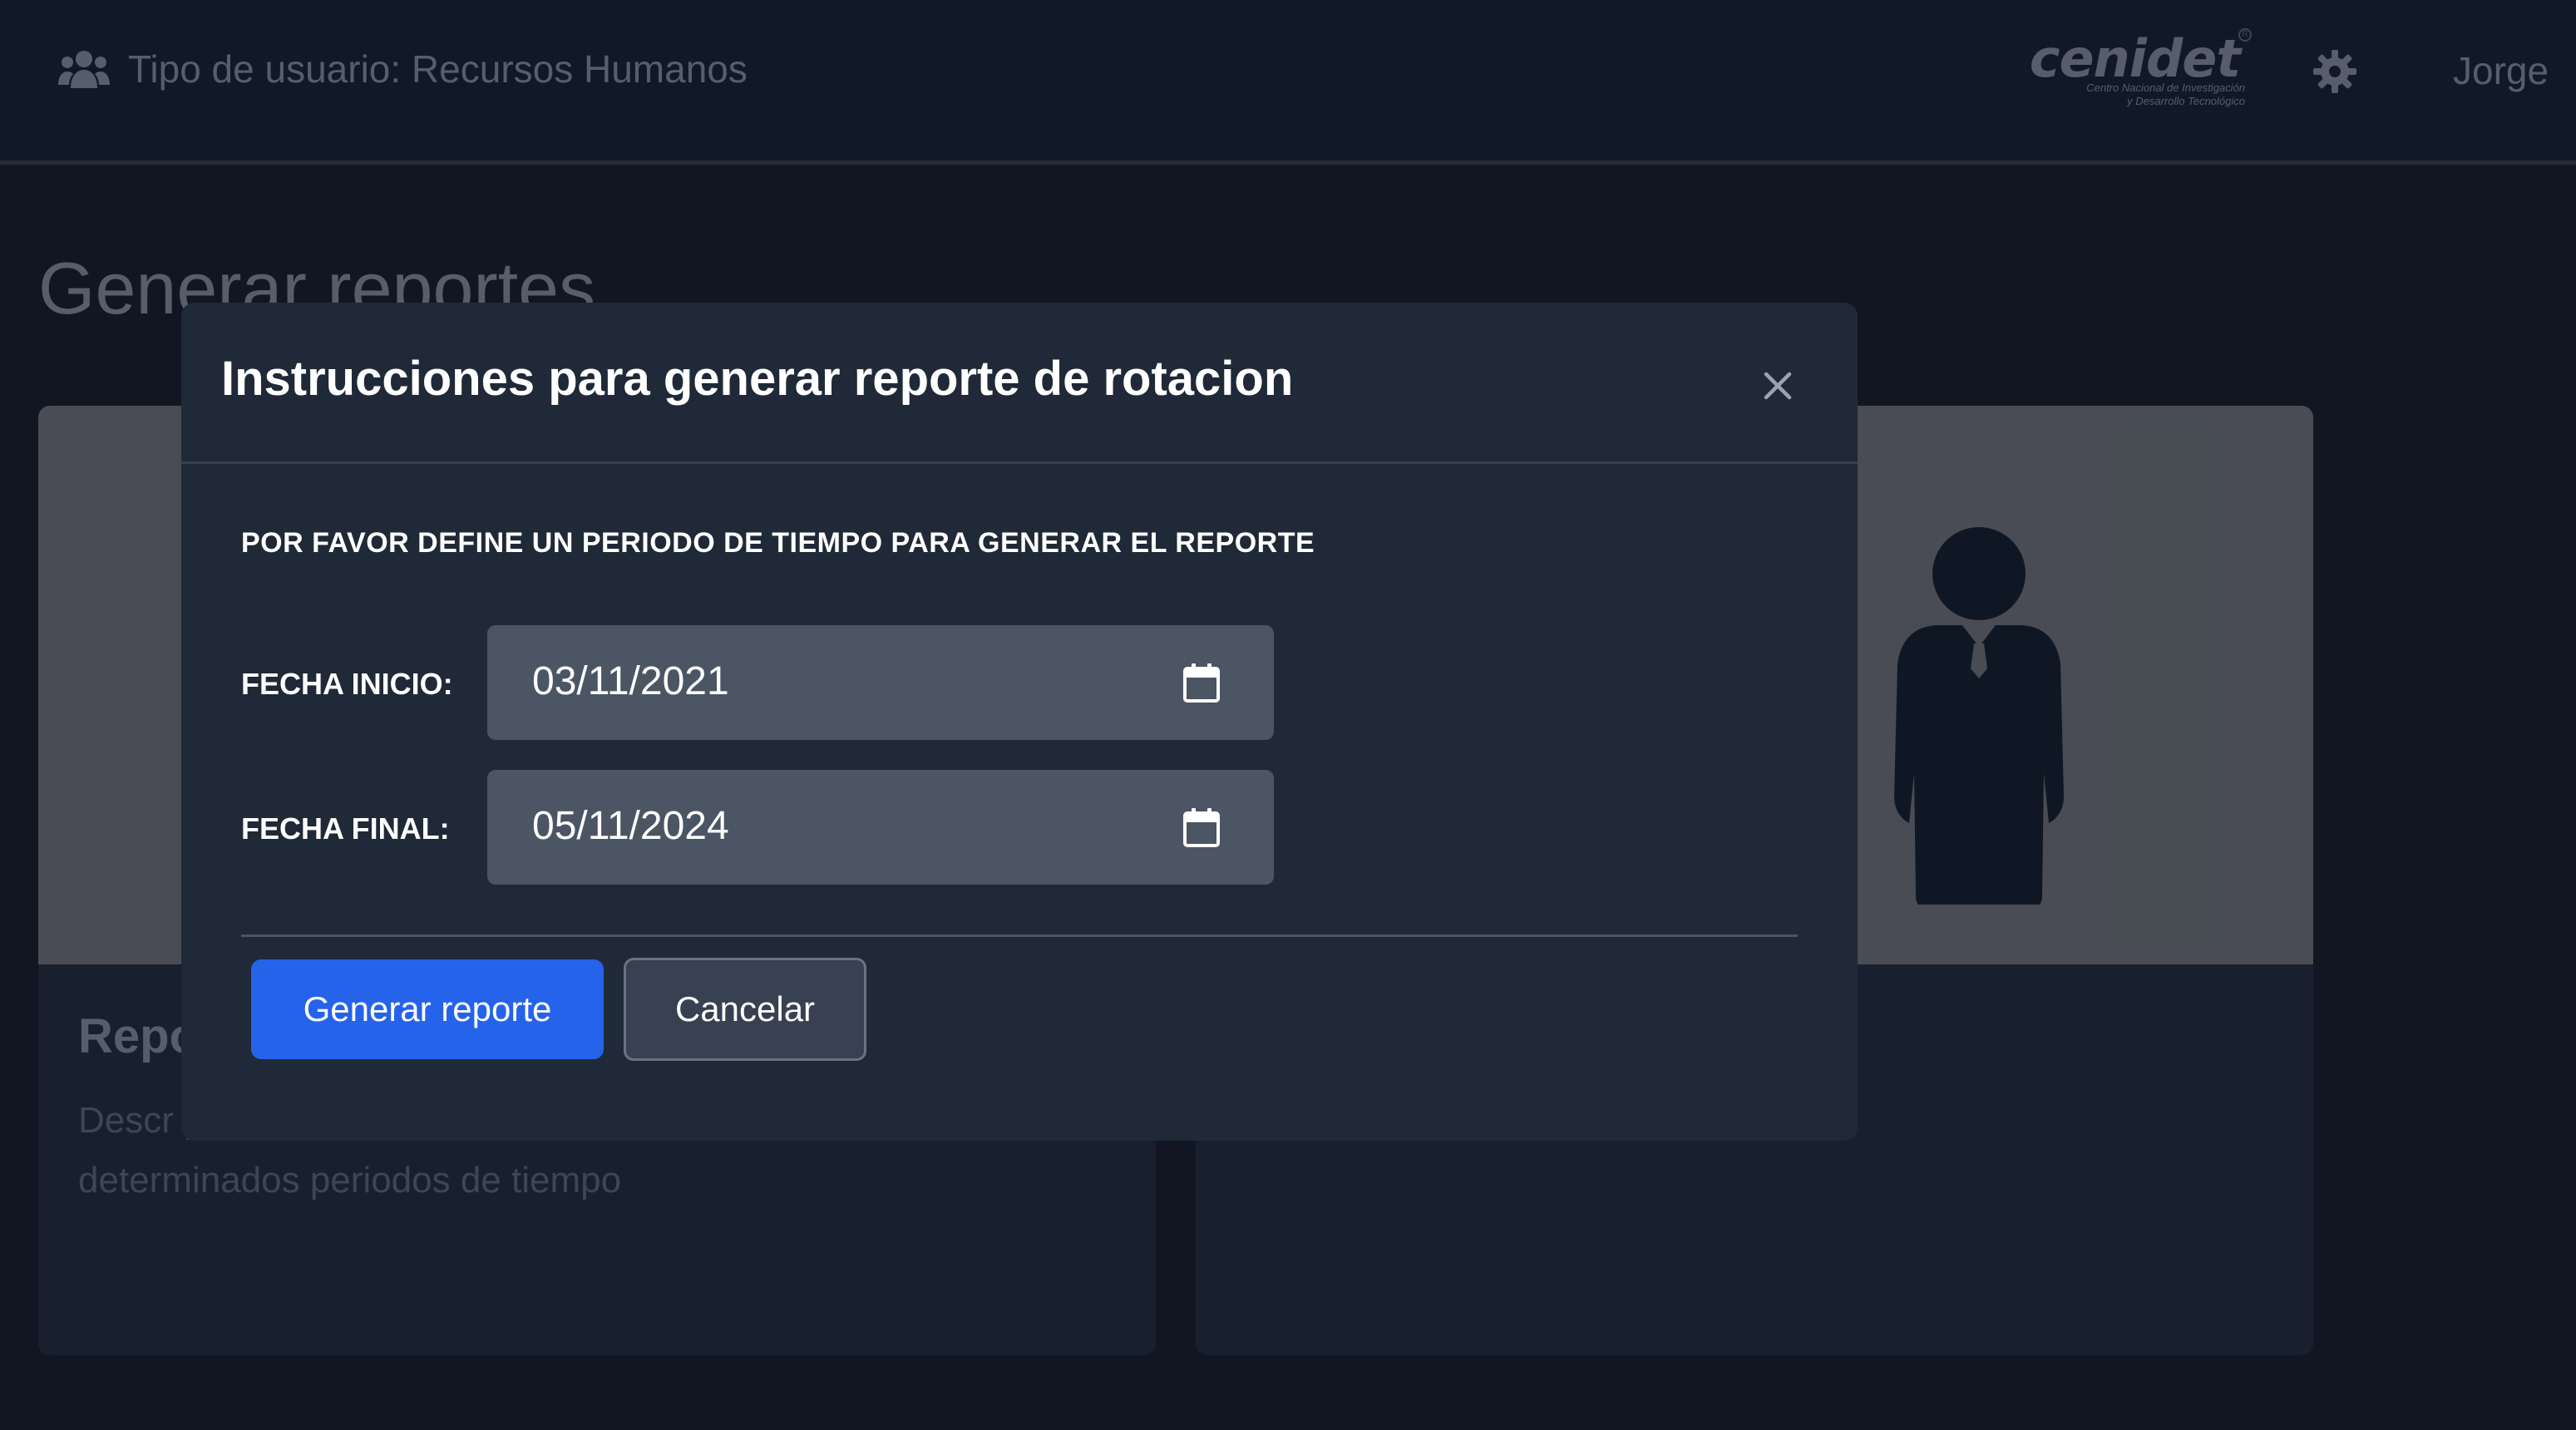 This screenshot has width=2576, height=1430. Describe the element at coordinates (347, 684) in the screenshot. I see `start-date-label: FECHA INICIO:` at that location.